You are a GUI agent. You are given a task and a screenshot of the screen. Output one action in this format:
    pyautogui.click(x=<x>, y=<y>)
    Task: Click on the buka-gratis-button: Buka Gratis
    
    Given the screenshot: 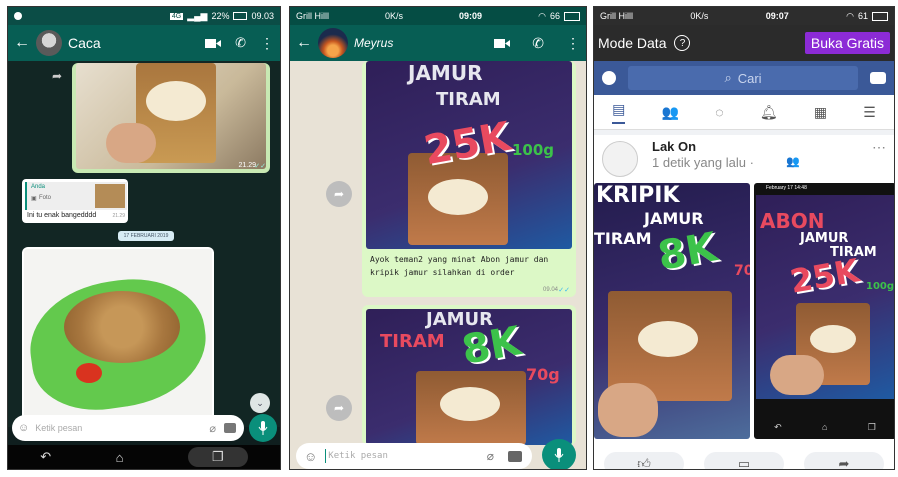 What is the action you would take?
    pyautogui.click(x=847, y=43)
    